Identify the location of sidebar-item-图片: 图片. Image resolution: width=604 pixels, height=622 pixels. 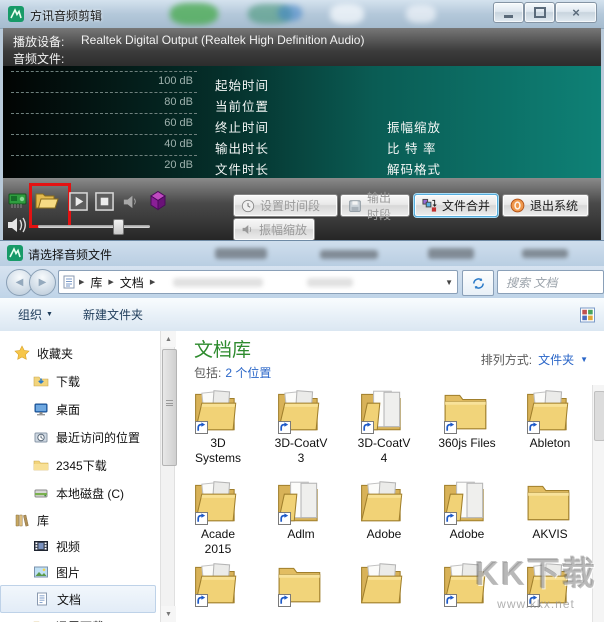
(80, 572).